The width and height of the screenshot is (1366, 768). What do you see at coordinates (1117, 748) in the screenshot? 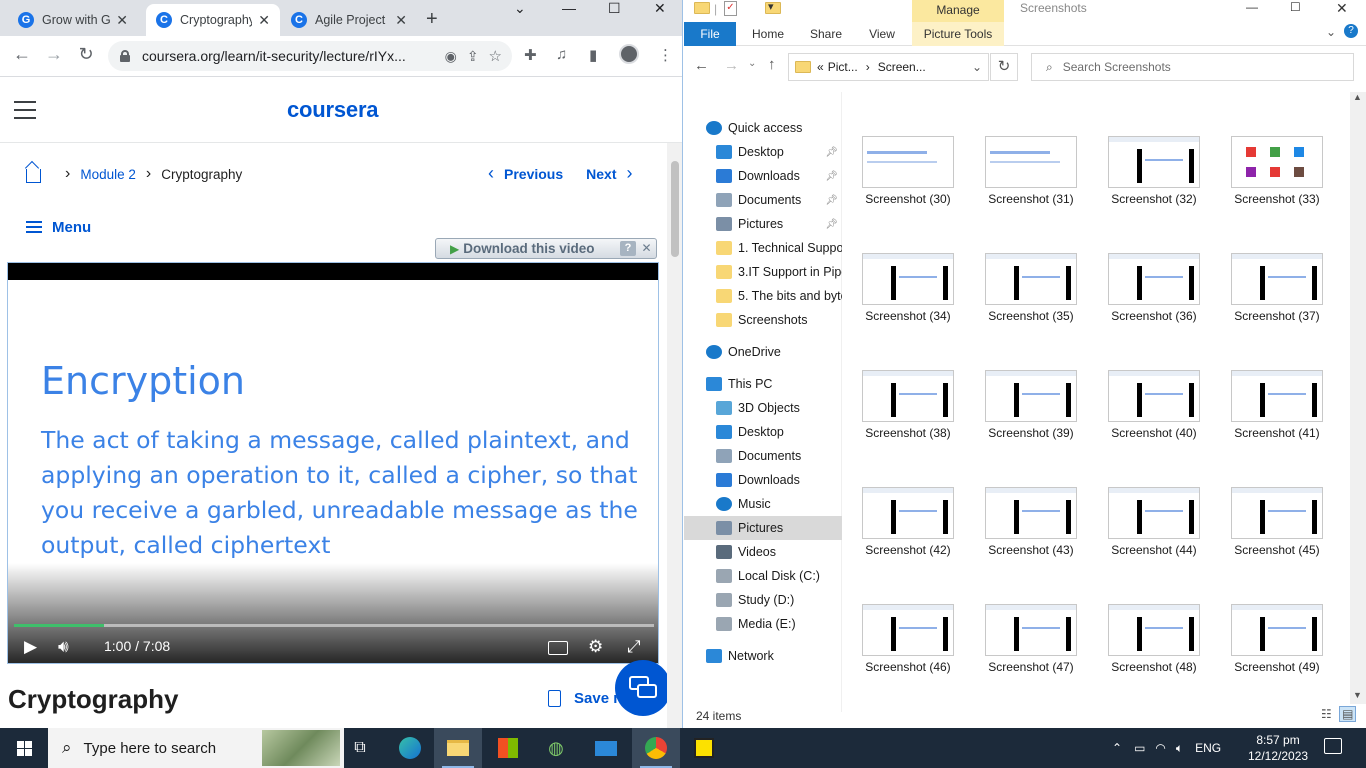
I see `chevron-up-icon: ⌃` at bounding box center [1117, 748].